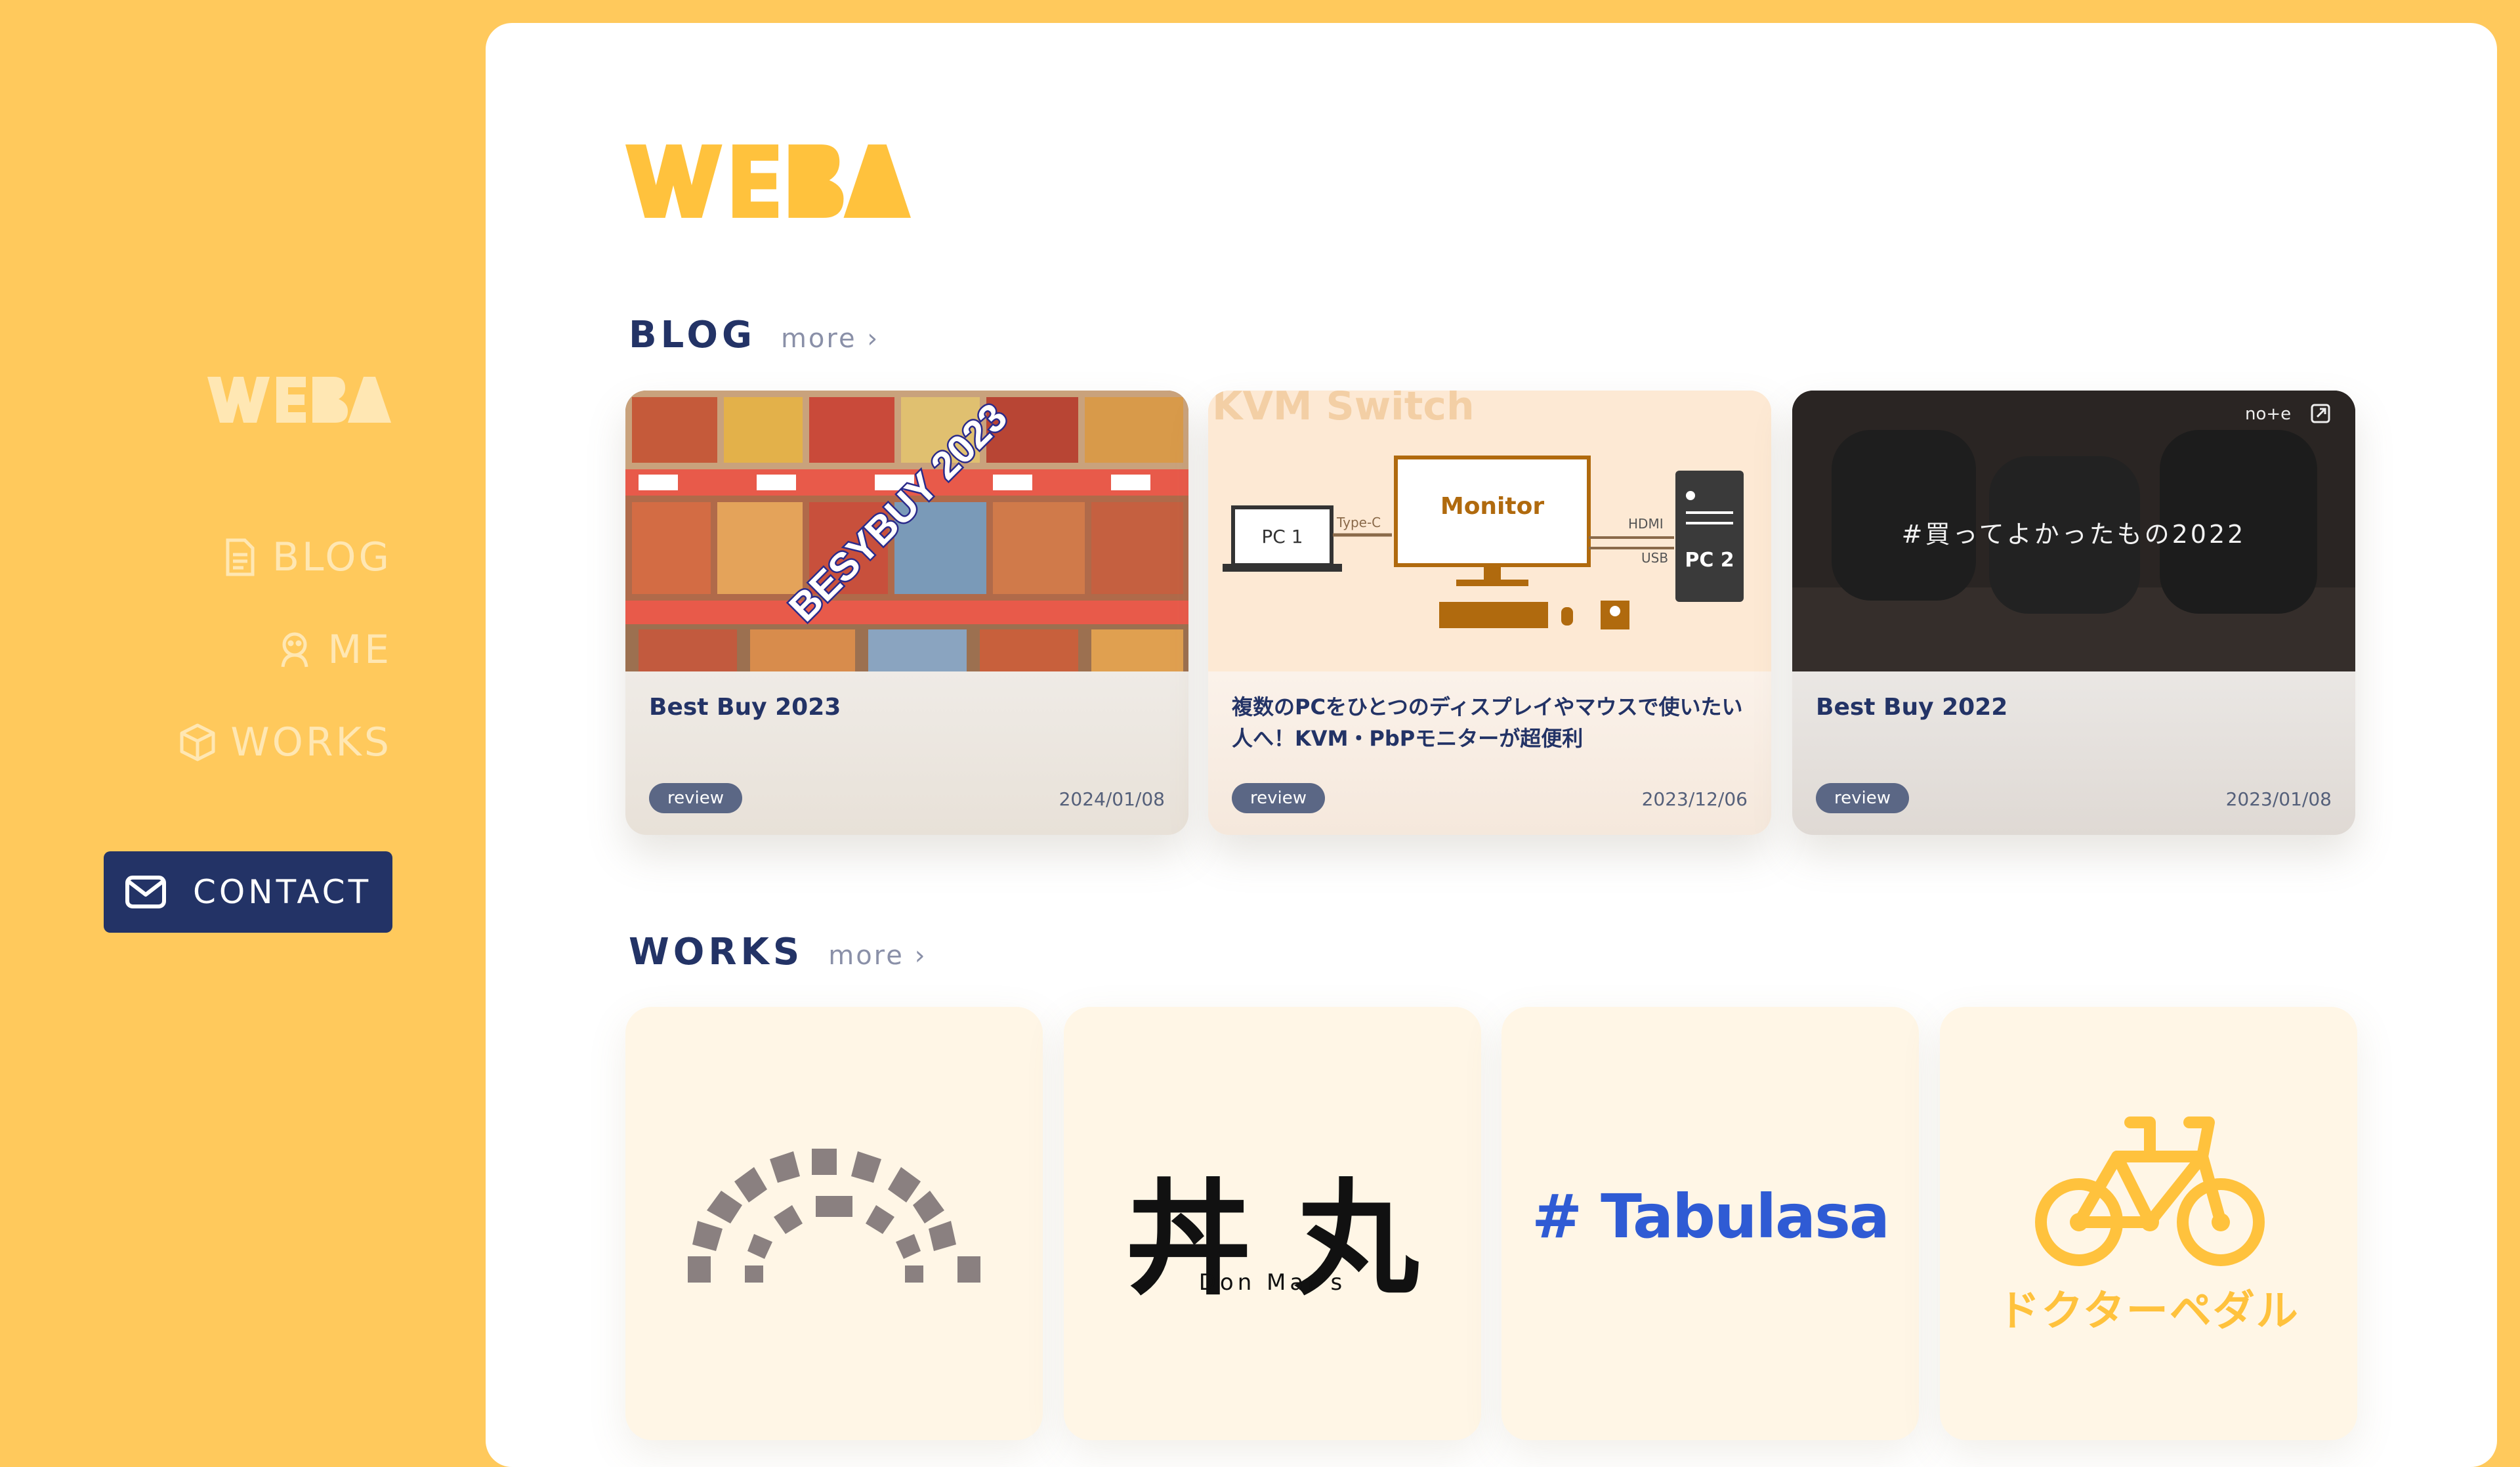 The width and height of the screenshot is (2520, 1467). Describe the element at coordinates (1272, 1223) in the screenshot. I see `work-card-donmars: 丼 丸 Don Mar's` at that location.